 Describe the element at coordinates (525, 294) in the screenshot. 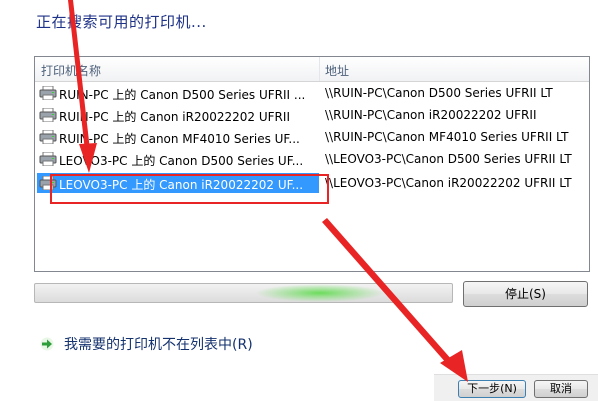

I see `stop-button: 停止(S)` at that location.